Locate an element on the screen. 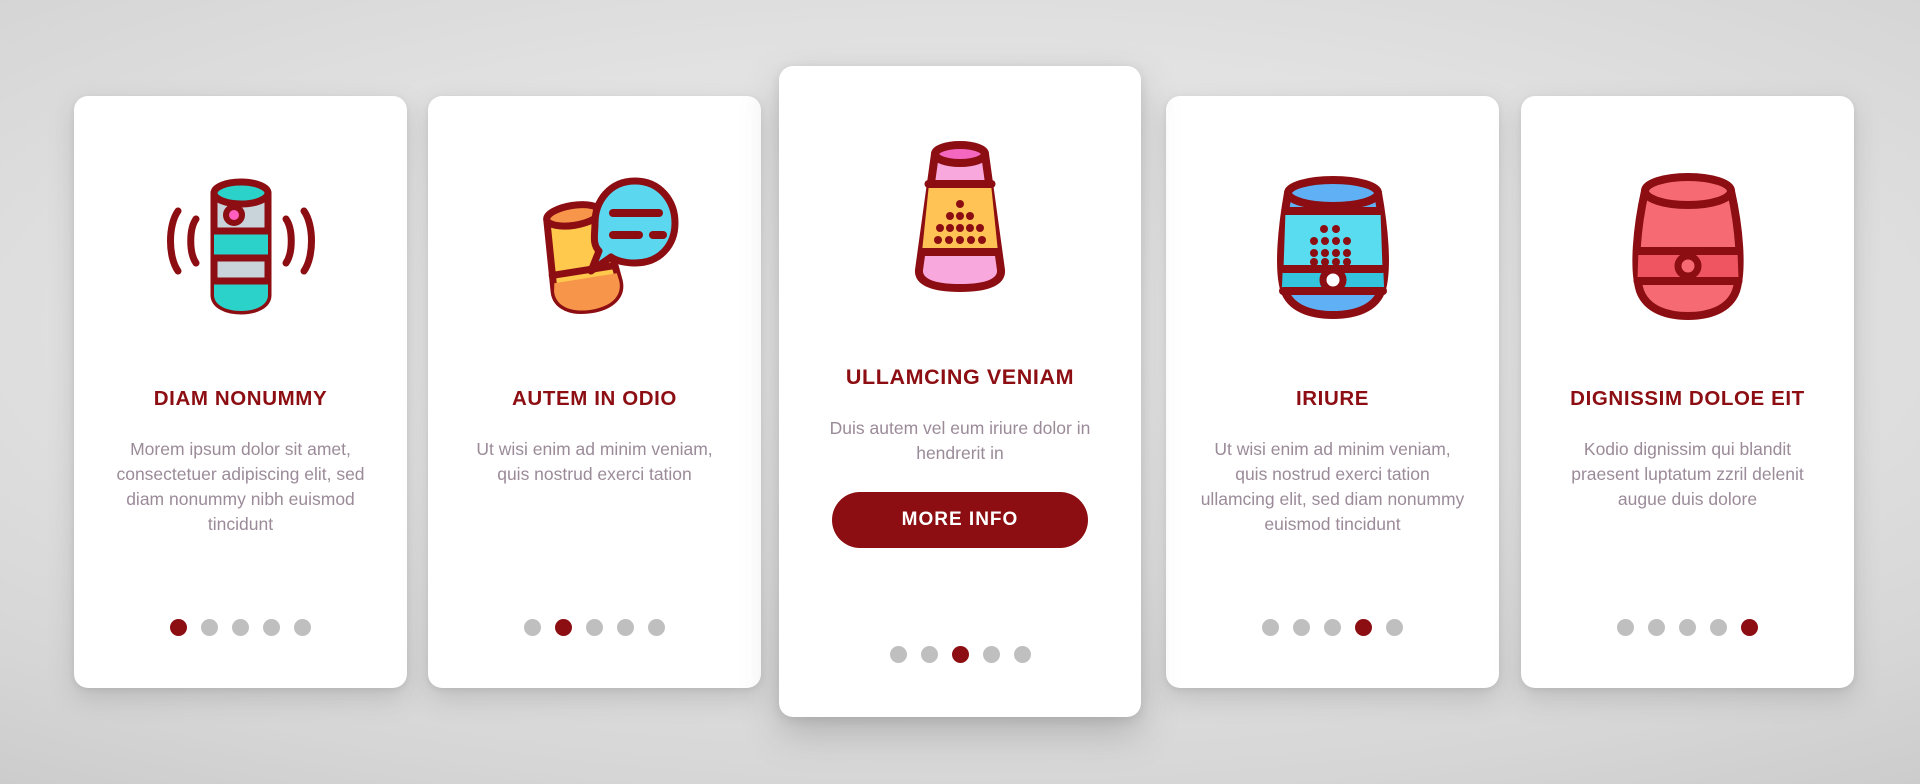 Image resolution: width=1920 pixels, height=784 pixels. more-info-button: MORE INFO is located at coordinates (960, 519).